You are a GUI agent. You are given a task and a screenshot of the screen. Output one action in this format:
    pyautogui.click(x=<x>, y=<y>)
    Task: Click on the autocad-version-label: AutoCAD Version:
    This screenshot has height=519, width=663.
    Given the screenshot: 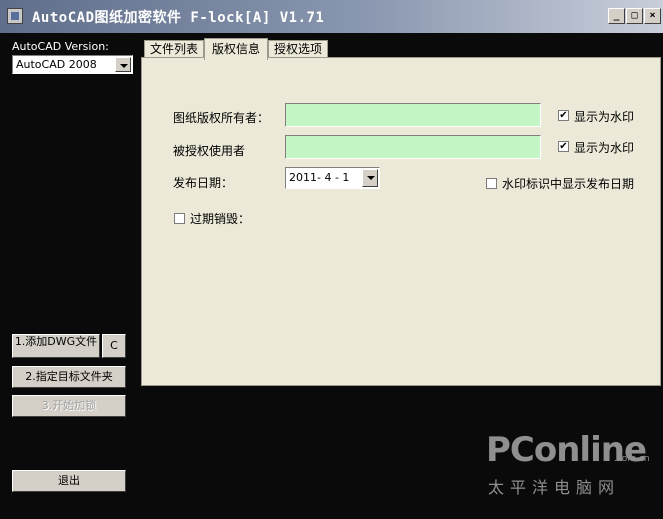 What is the action you would take?
    pyautogui.click(x=60, y=46)
    